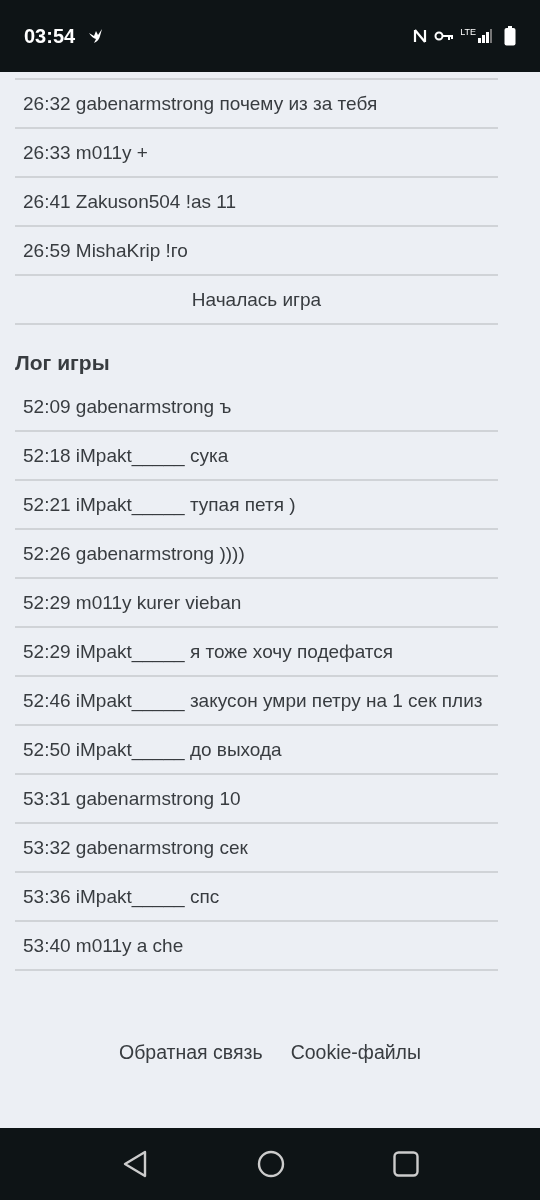 The width and height of the screenshot is (540, 1200). I want to click on log-entry: 52:26 gabenarmstrong )))), so click(256, 554).